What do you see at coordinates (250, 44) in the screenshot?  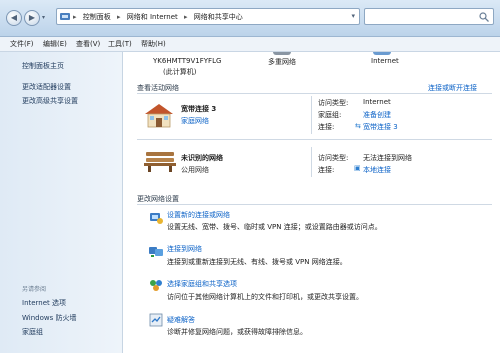 I see `menu-bar: 文件(F) 编辑(E) 查看(V) 工具(T) 帮助(H)` at bounding box center [250, 44].